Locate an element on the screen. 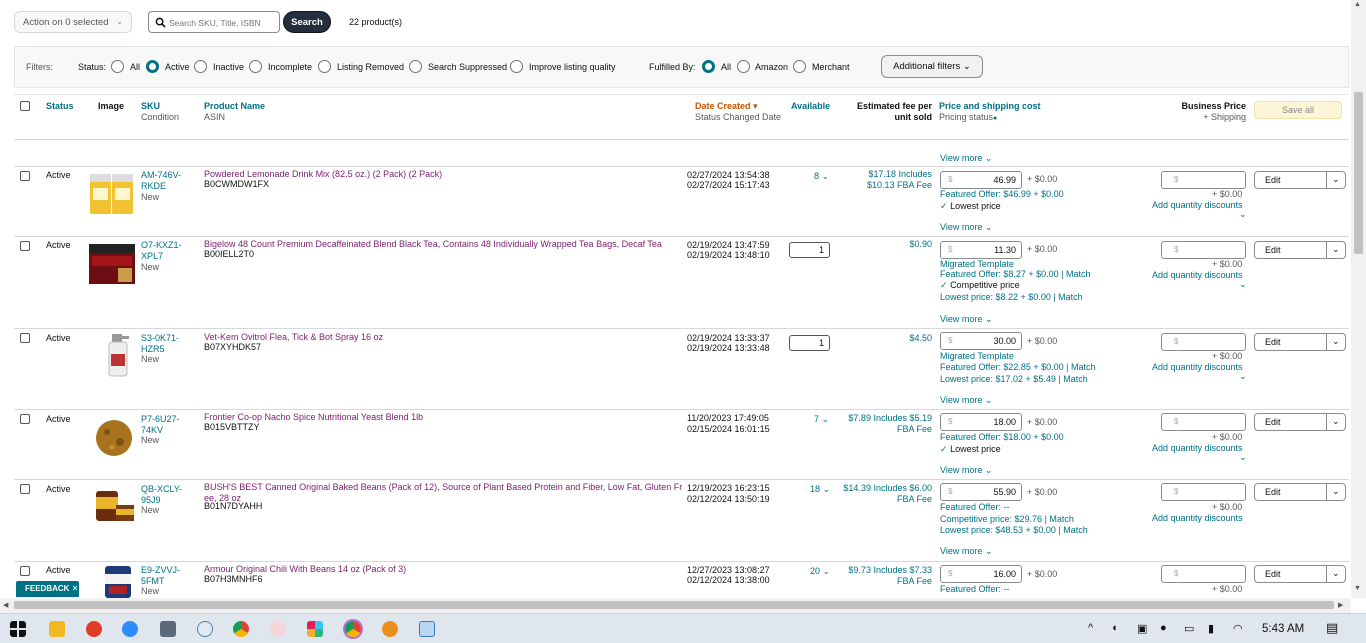  horizontal-scrollbar: ◀ ▶ is located at coordinates (675, 605).